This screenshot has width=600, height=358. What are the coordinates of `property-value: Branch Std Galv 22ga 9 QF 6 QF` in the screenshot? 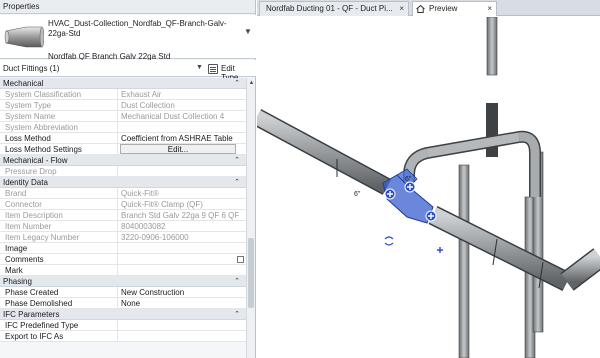 It's located at (180, 215).